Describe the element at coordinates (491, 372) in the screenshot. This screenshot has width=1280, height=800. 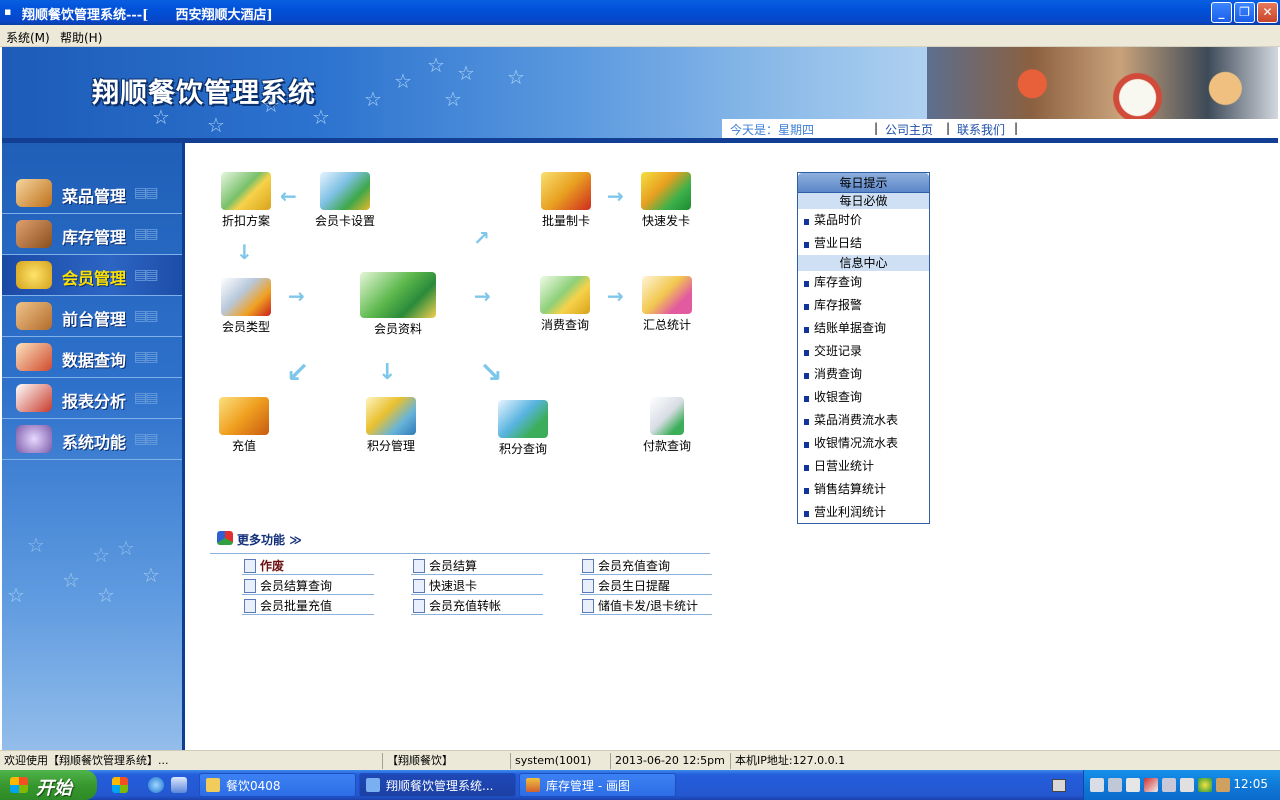
I see `arrow-downright-icon: ↘` at that location.